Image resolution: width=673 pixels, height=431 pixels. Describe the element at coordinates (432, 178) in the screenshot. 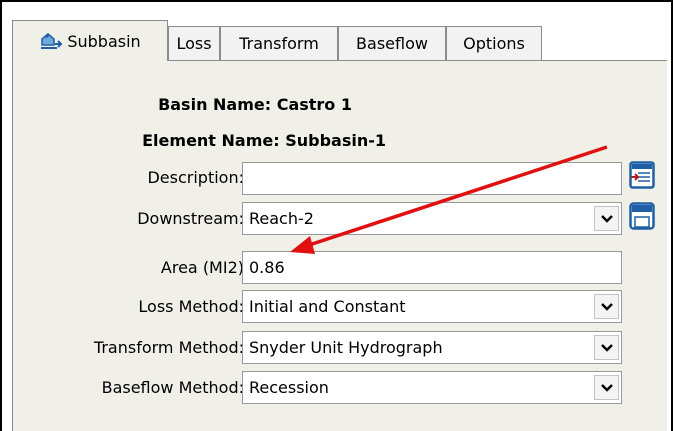

I see `description-field` at that location.